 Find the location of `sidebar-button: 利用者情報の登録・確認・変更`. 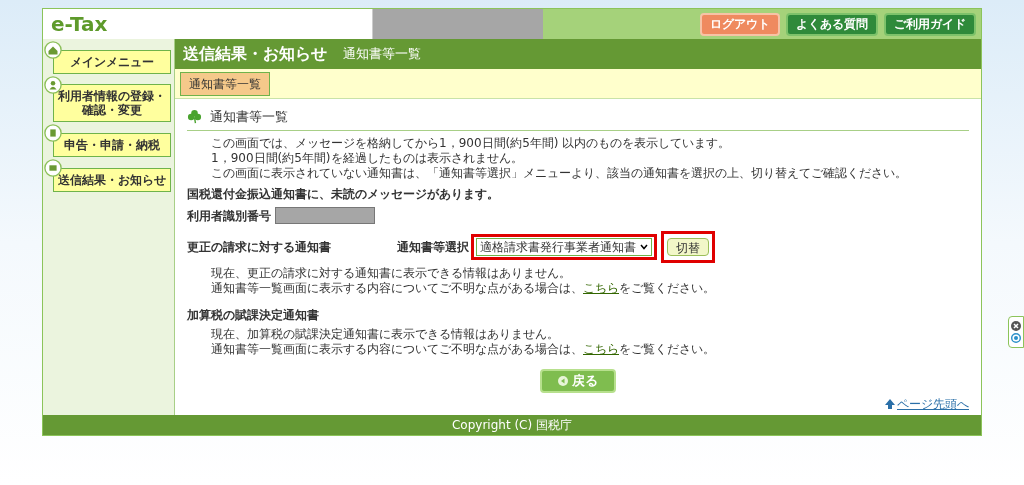

sidebar-button: 利用者情報の登録・確認・変更 is located at coordinates (112, 103).